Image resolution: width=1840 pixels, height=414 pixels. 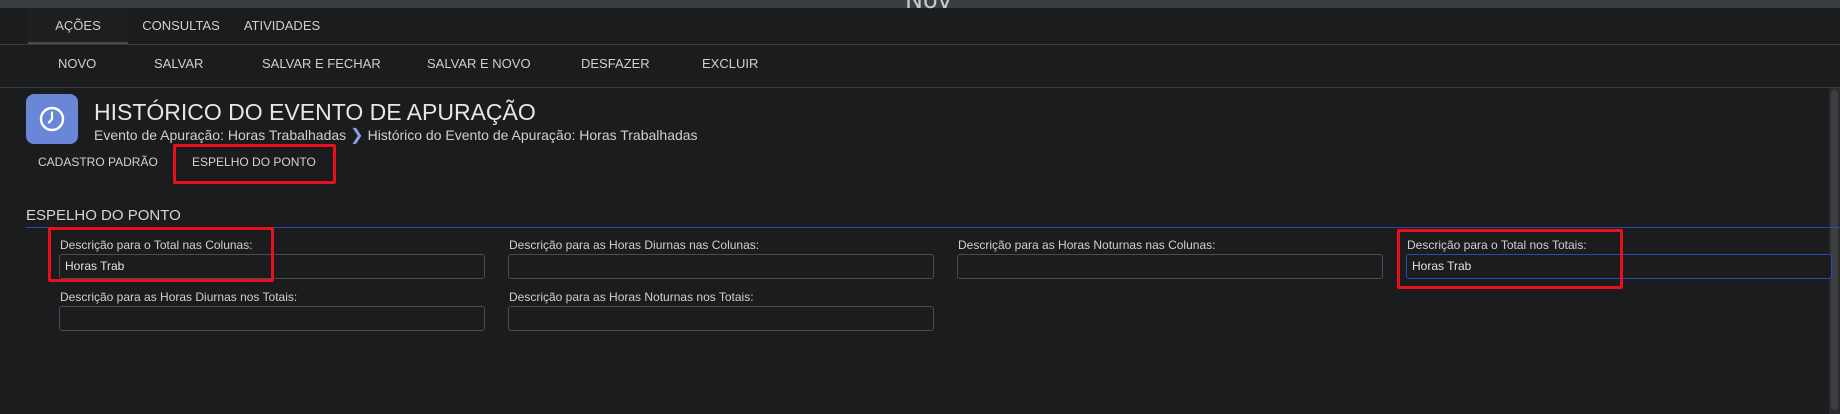 I want to click on diurnas-totais-input, so click(x=272, y=318).